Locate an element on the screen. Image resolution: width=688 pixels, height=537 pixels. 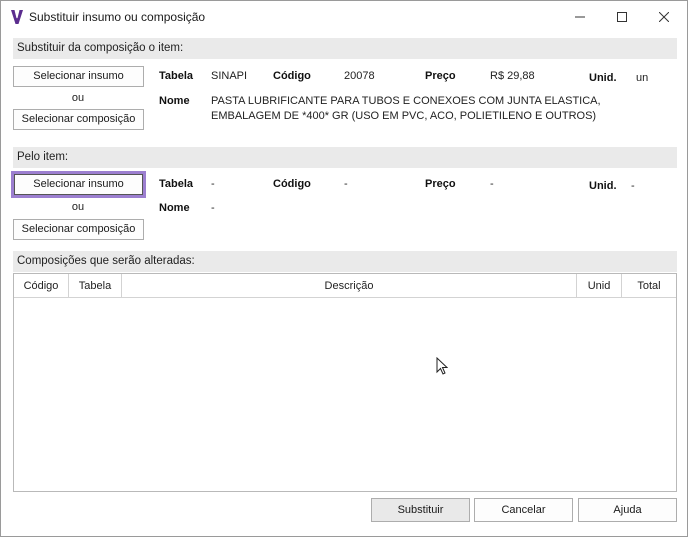
minimize-icon is located at coordinates (580, 17).